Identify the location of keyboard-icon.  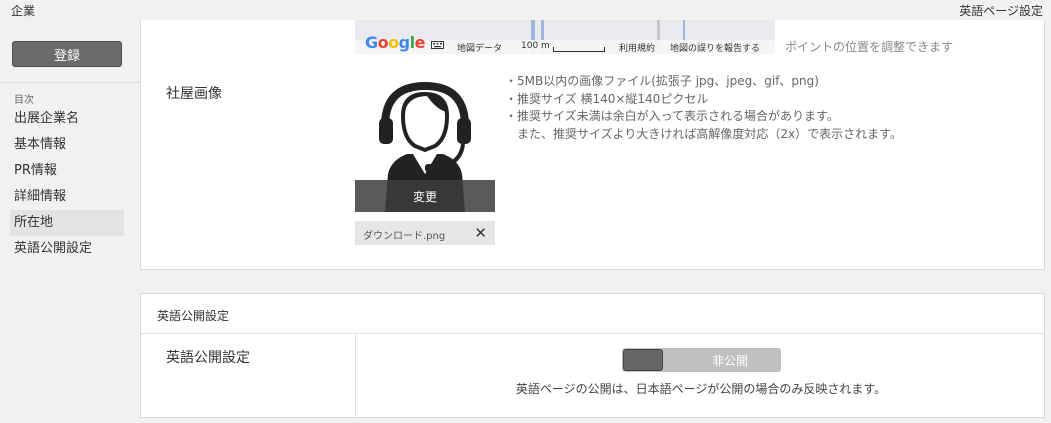
(437, 46).